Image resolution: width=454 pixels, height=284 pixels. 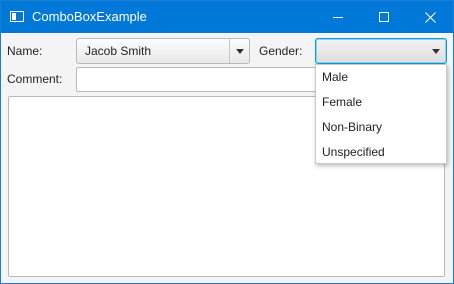 I want to click on minimize-icon, so click(x=338, y=17).